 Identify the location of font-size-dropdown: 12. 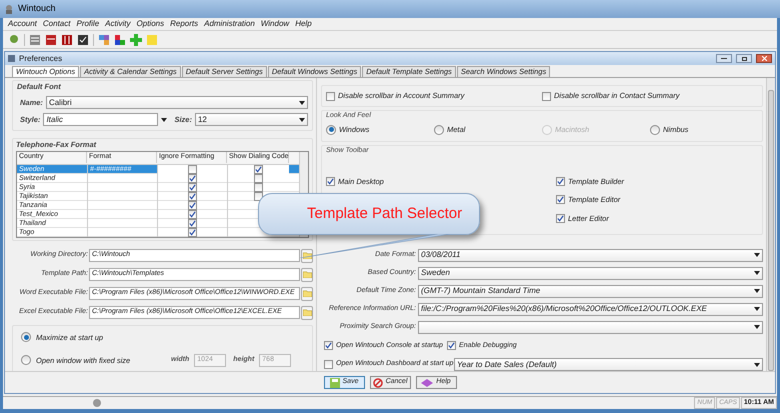
(251, 119).